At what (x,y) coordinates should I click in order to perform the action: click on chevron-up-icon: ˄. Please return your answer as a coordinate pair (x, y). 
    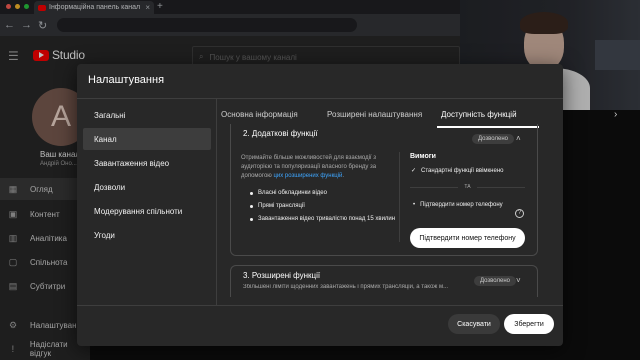
    Looking at the image, I should click on (518, 138).